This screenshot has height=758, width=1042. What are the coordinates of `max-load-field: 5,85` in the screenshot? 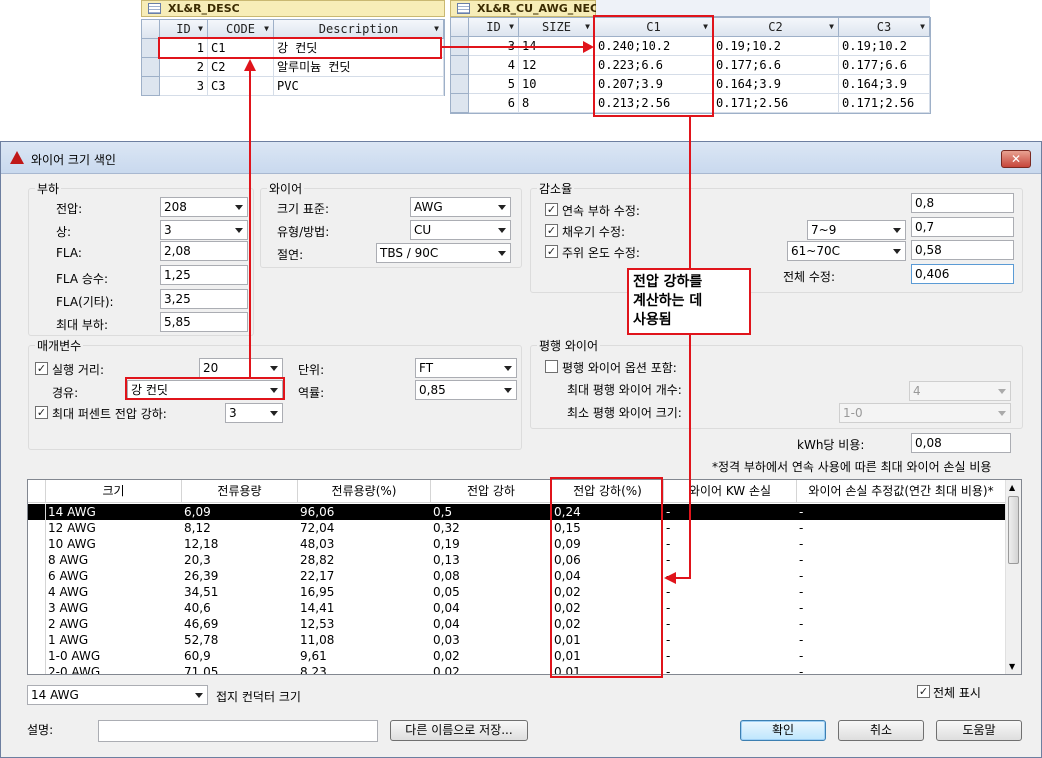 It's located at (204, 322).